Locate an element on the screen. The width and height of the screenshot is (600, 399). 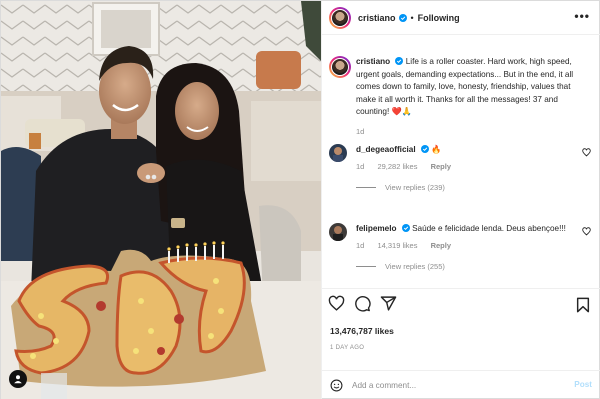
commenter-username: d_degeaofficial is located at coordinates (386, 149).